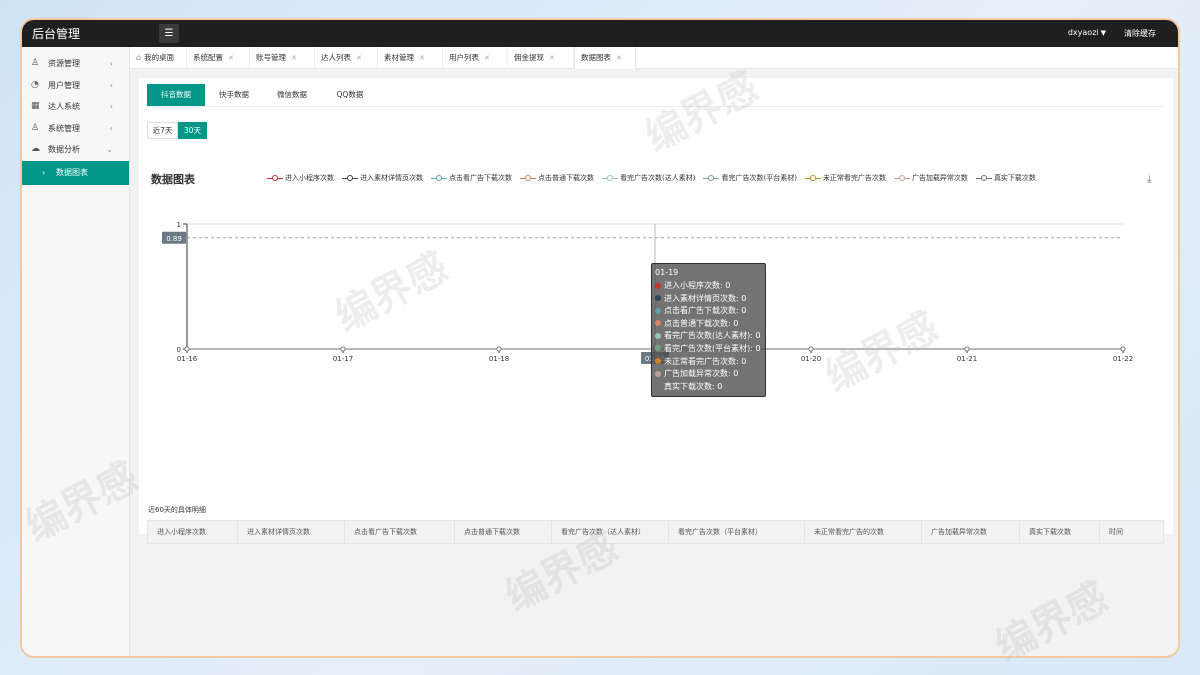 Image resolution: width=1200 pixels, height=675 pixels. I want to click on legend-item: 看完广告次数(平台素材), so click(750, 178).